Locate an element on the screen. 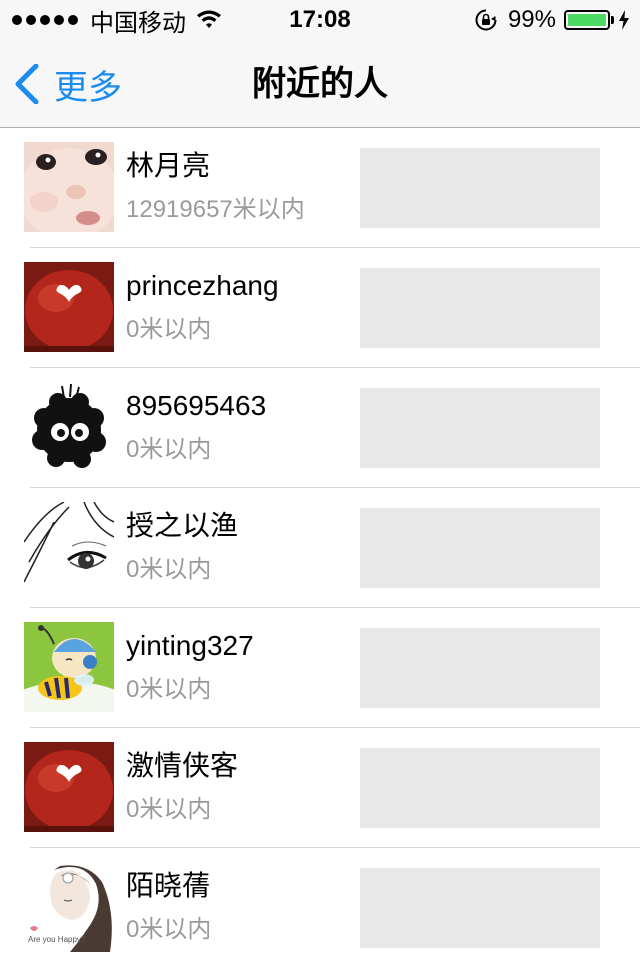  person-distance: 12919657米以内 is located at coordinates (215, 209).